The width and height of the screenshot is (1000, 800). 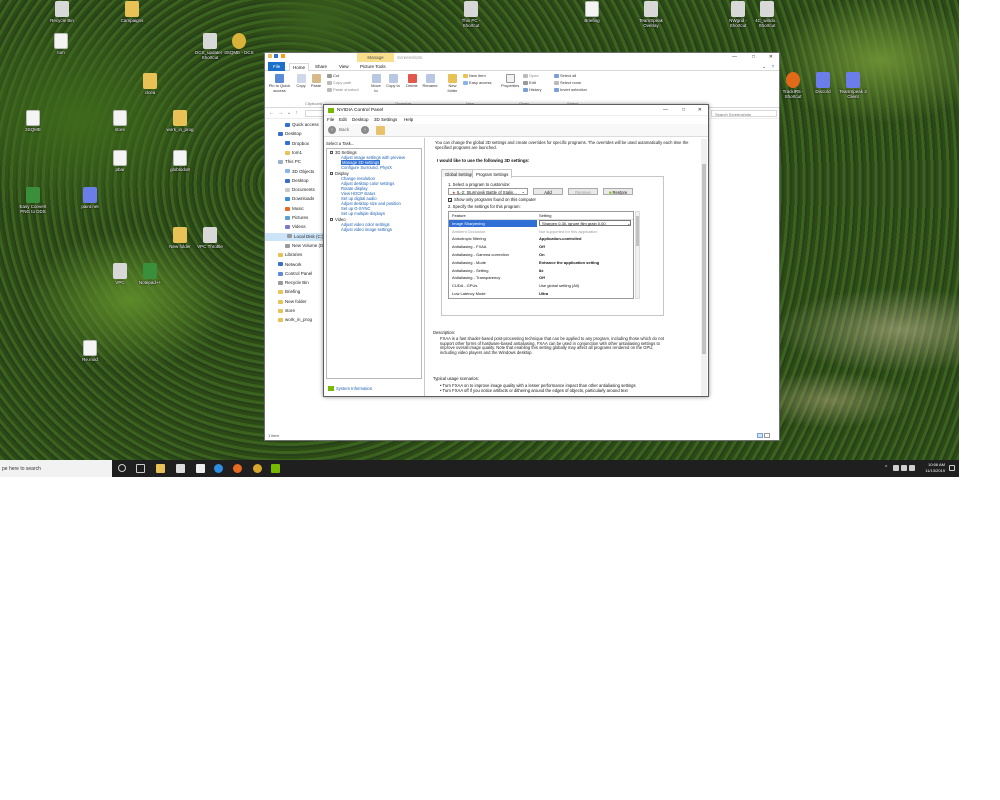 I want to click on copy-path-button: Copy path, so click(x=339, y=82).